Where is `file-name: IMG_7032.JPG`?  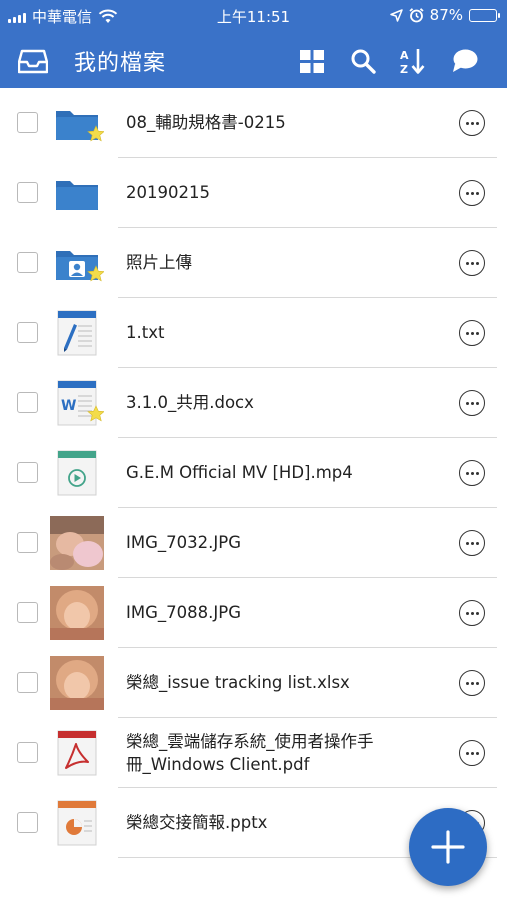 file-name: IMG_7032.JPG is located at coordinates (183, 542).